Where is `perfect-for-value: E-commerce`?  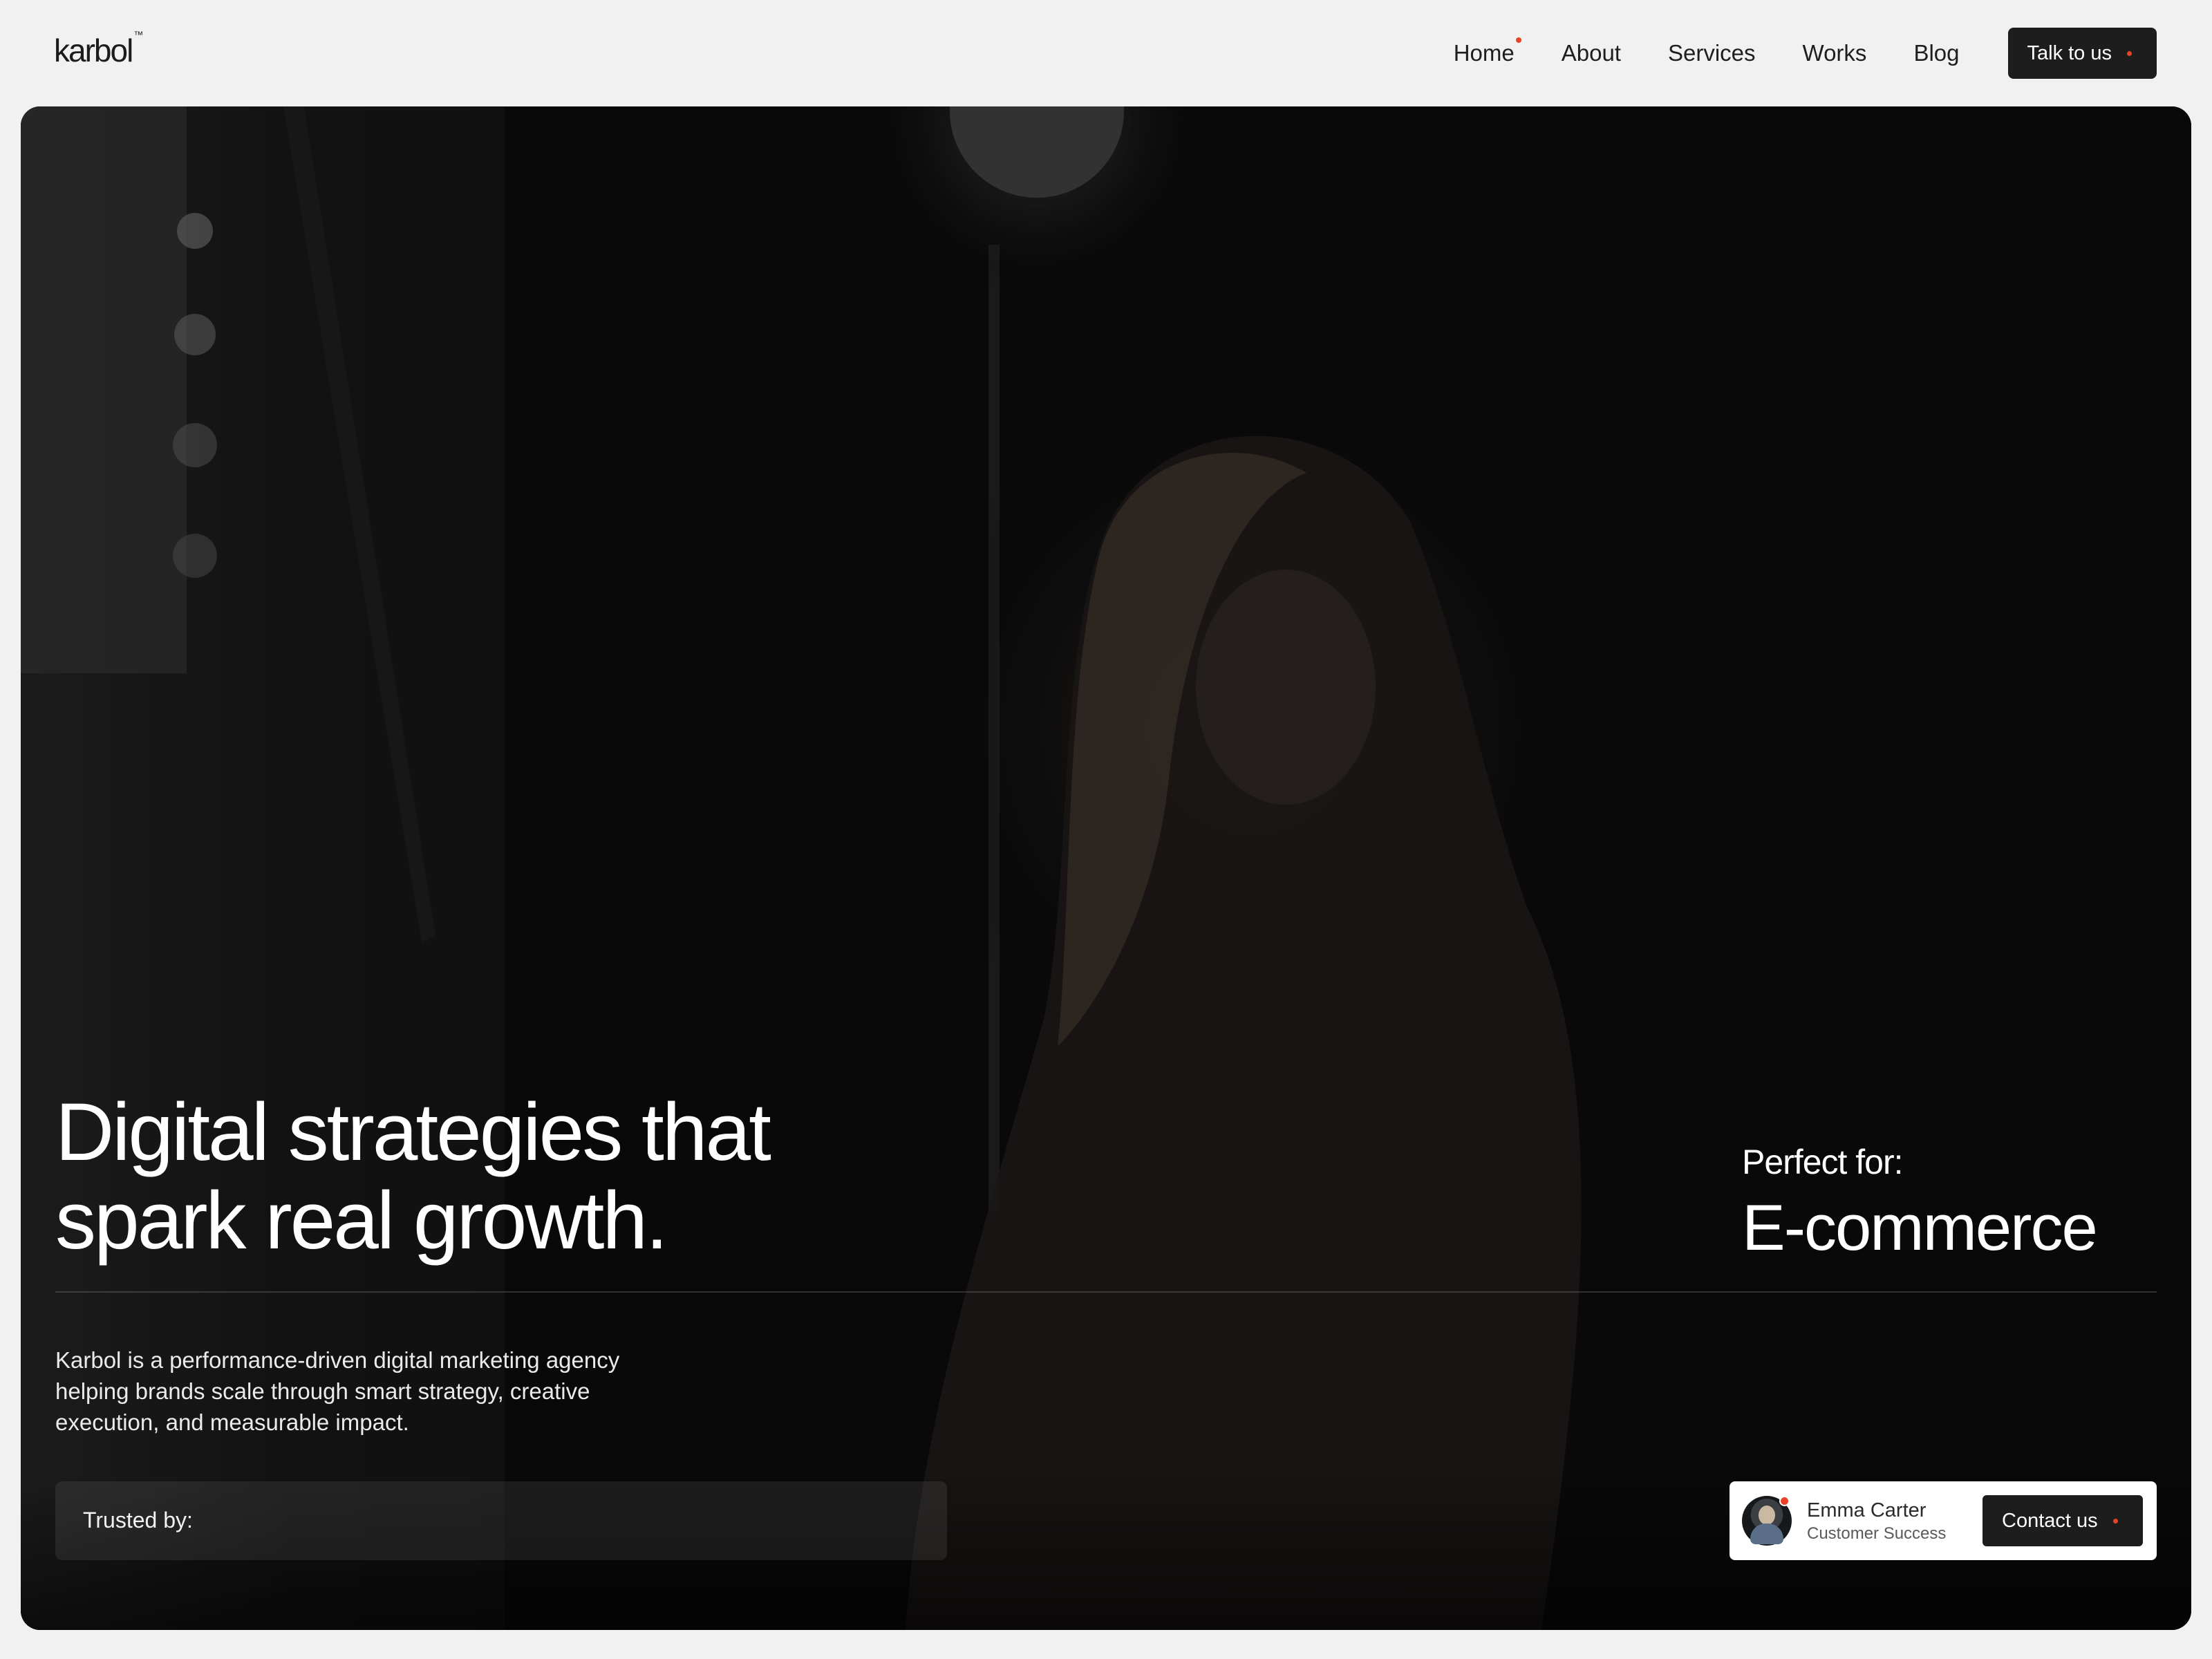
perfect-for-value: E-commerce is located at coordinates (1920, 1227).